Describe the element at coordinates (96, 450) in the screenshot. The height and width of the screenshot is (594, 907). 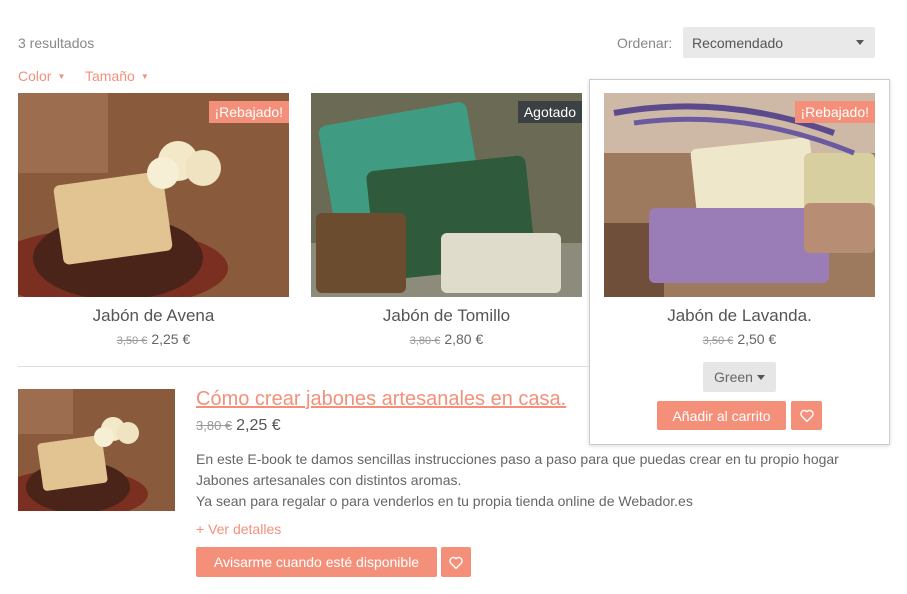
I see `featured-image` at that location.